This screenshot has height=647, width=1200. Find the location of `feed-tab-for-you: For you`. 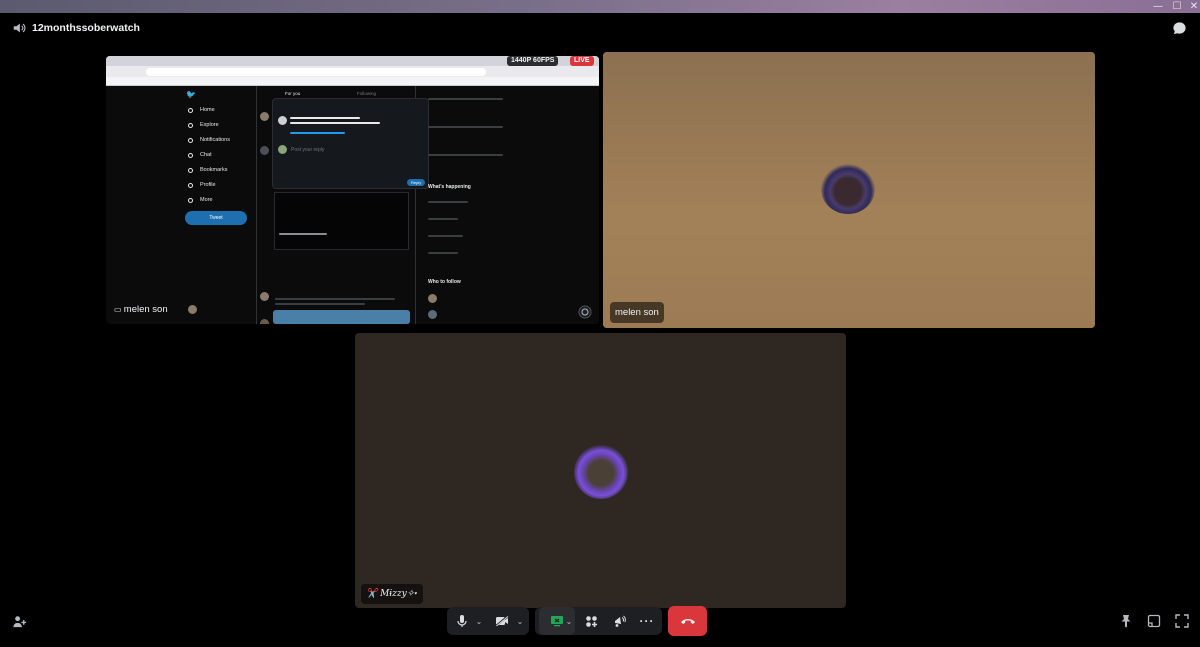

feed-tab-for-you: For you is located at coordinates (293, 93).